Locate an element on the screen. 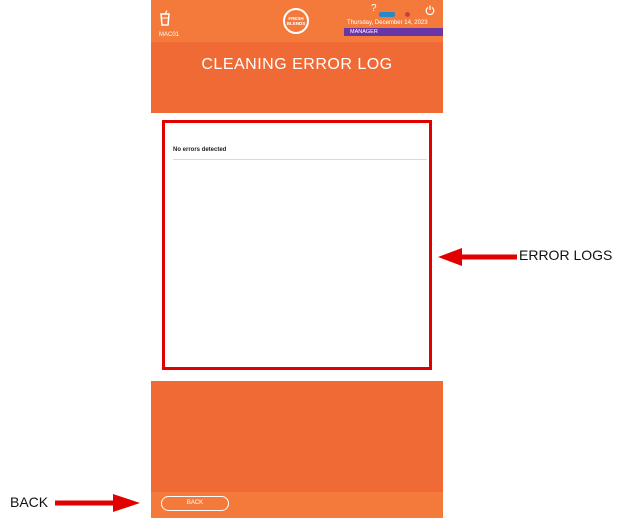 Image resolution: width=636 pixels, height=518 pixels. page-title: CLEANING ERROR LOG is located at coordinates (297, 64).